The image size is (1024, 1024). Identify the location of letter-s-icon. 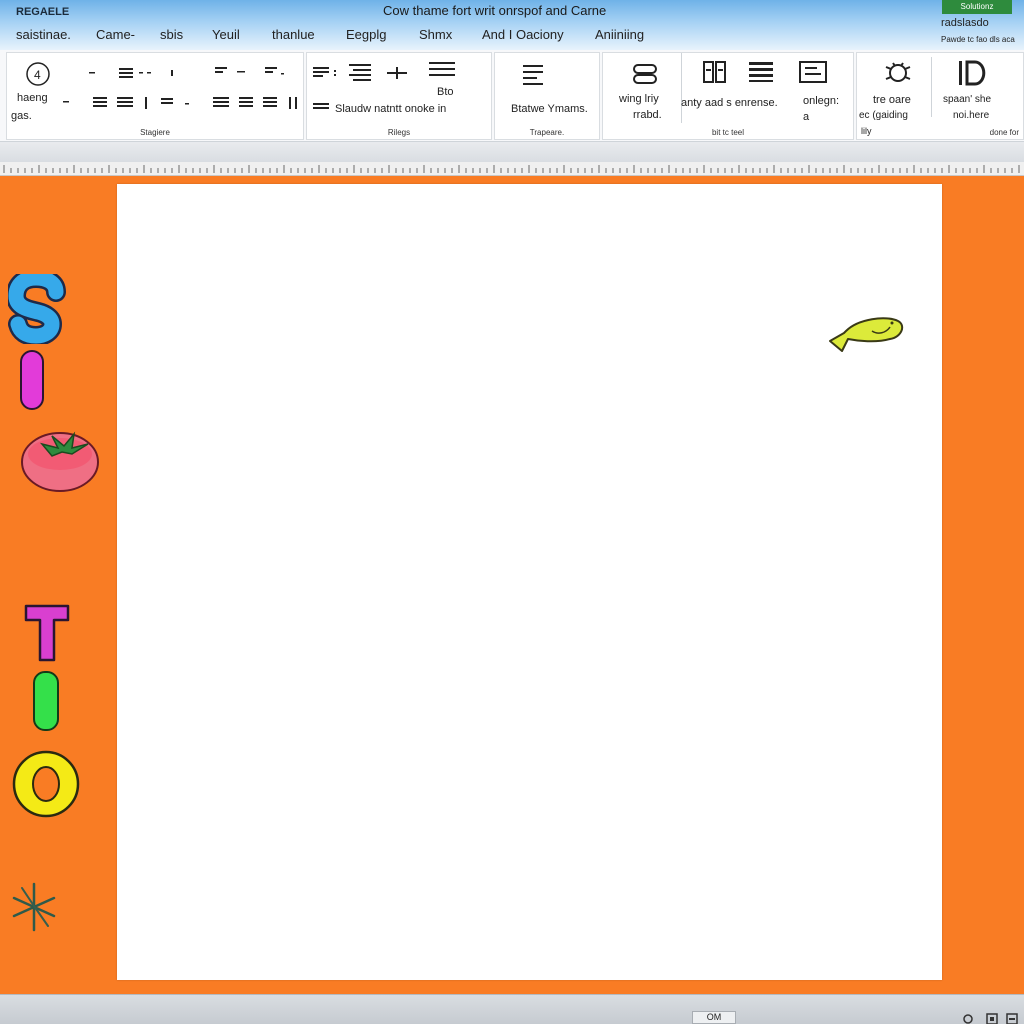
(36, 308).